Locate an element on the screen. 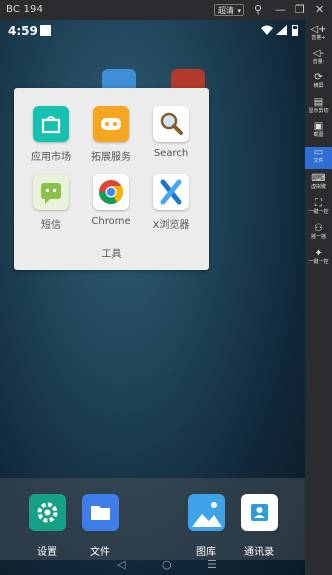 The image size is (332, 575). file-button: ▭ 文件 is located at coordinates (318, 158).